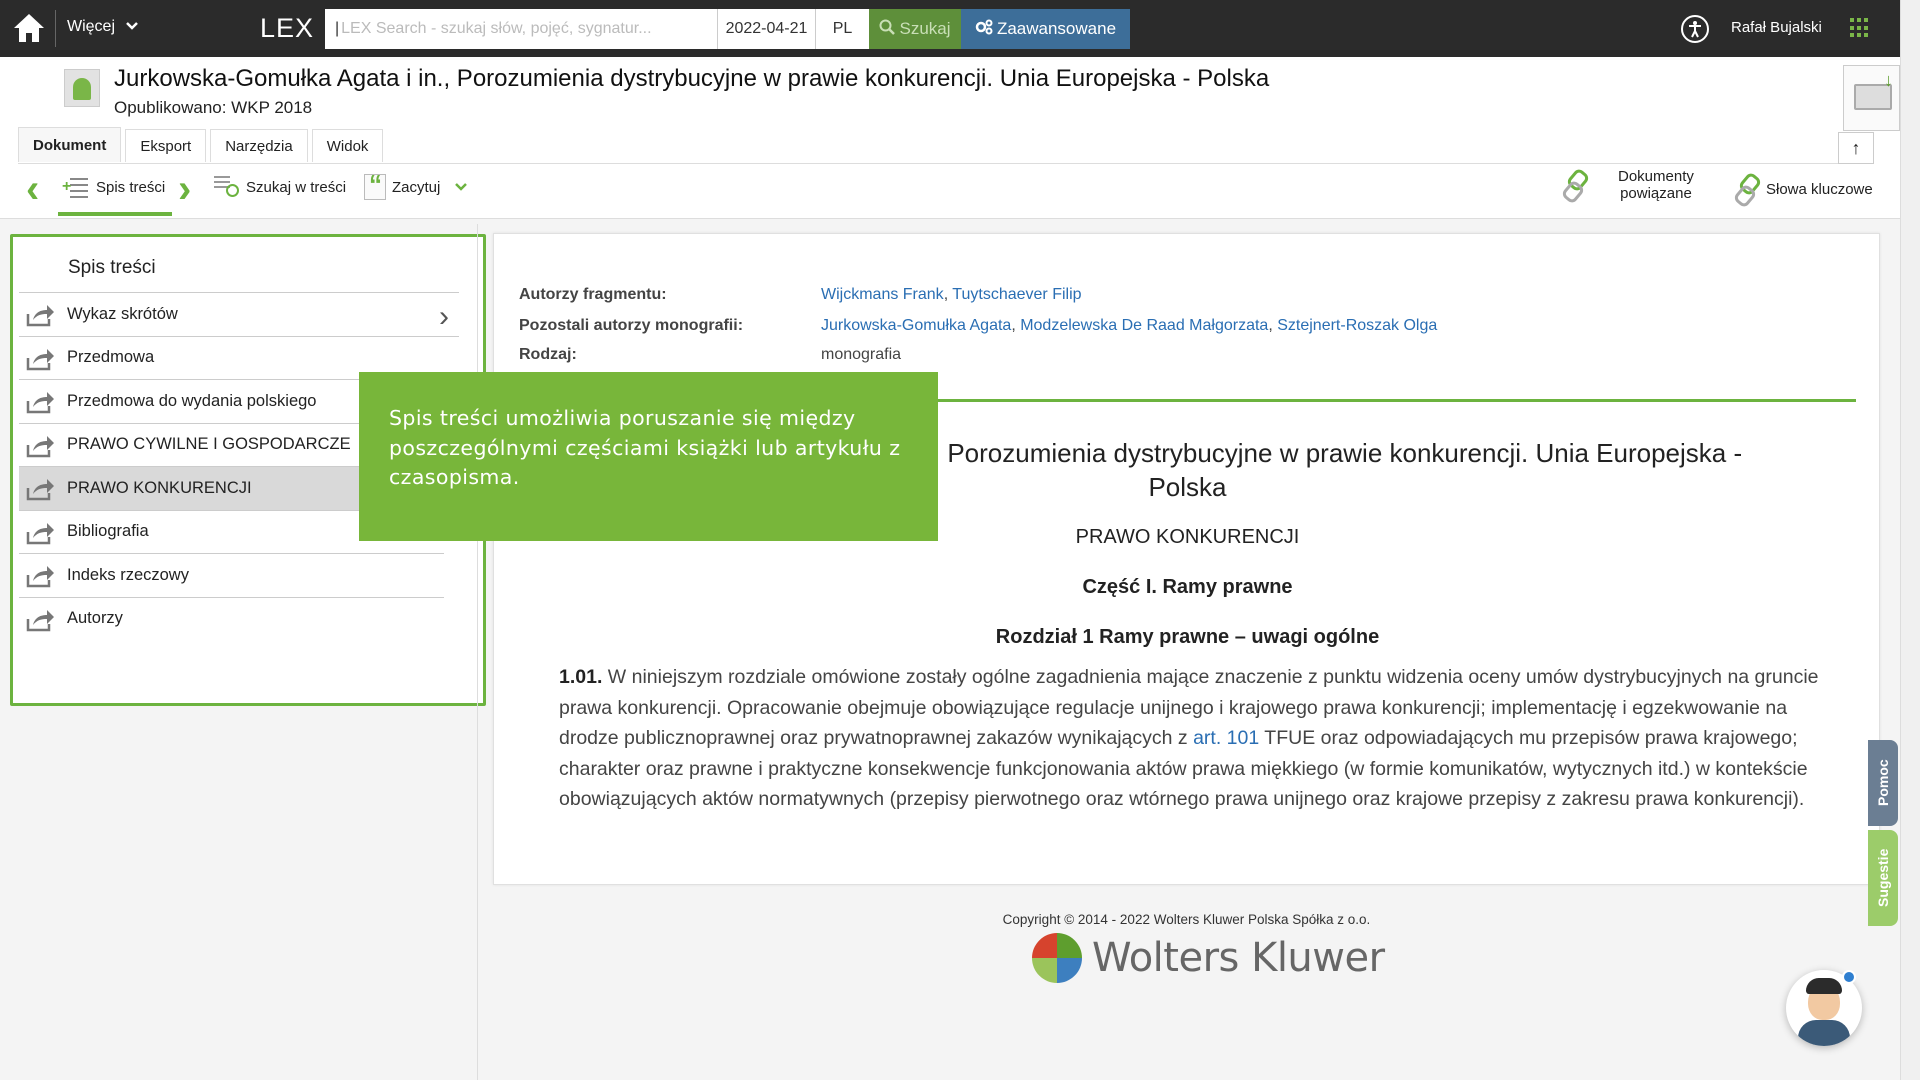  I want to click on toc-title: Spis treści, so click(112, 267).